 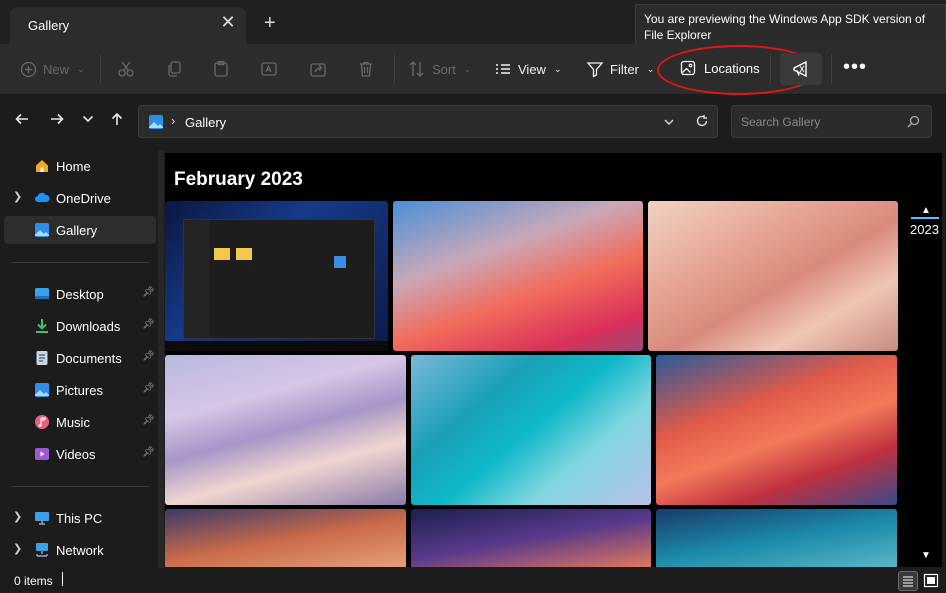 I want to click on search-icon, so click(x=913, y=124).